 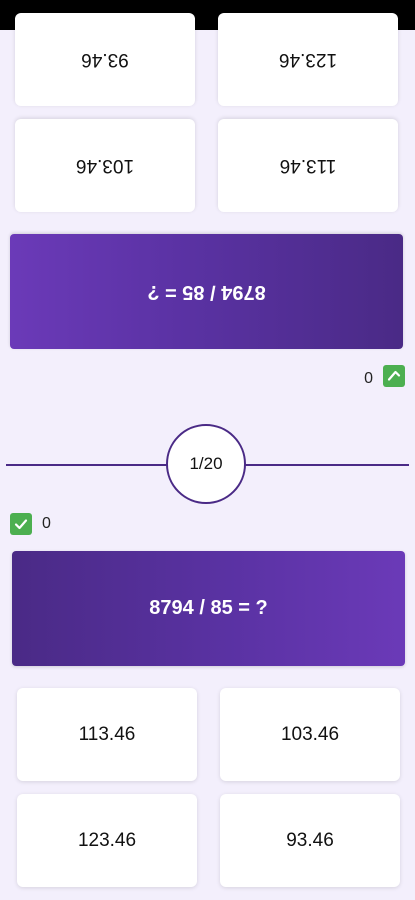 I want to click on top-player-score: 0, so click(x=384, y=376).